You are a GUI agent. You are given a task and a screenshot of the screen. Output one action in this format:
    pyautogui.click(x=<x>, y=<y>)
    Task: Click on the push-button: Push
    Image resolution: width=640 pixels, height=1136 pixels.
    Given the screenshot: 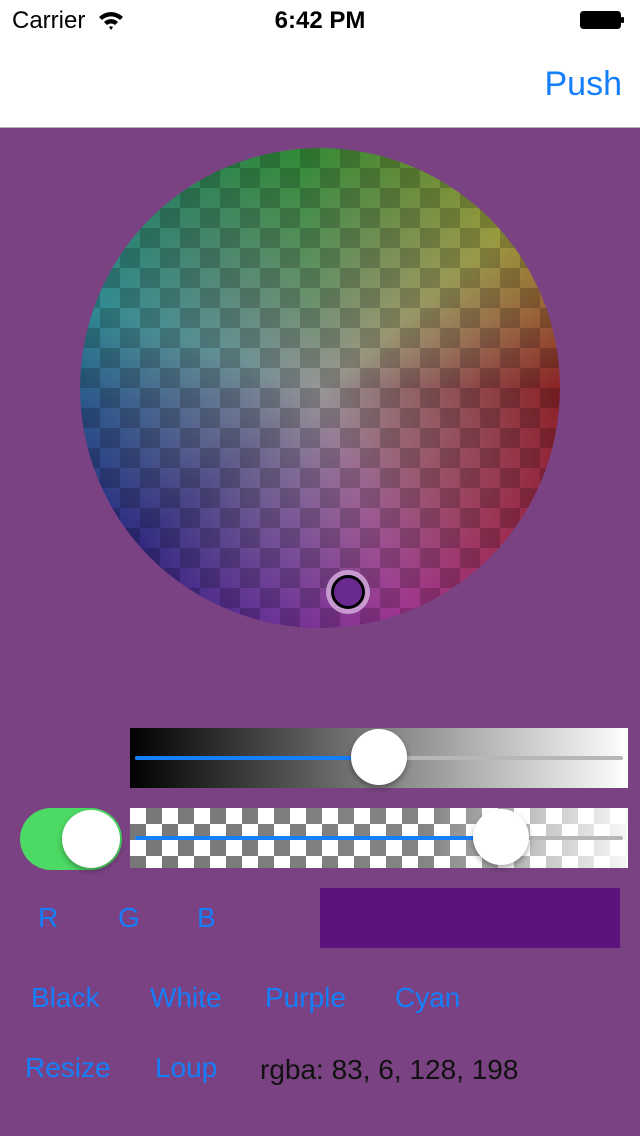 What is the action you would take?
    pyautogui.click(x=584, y=84)
    